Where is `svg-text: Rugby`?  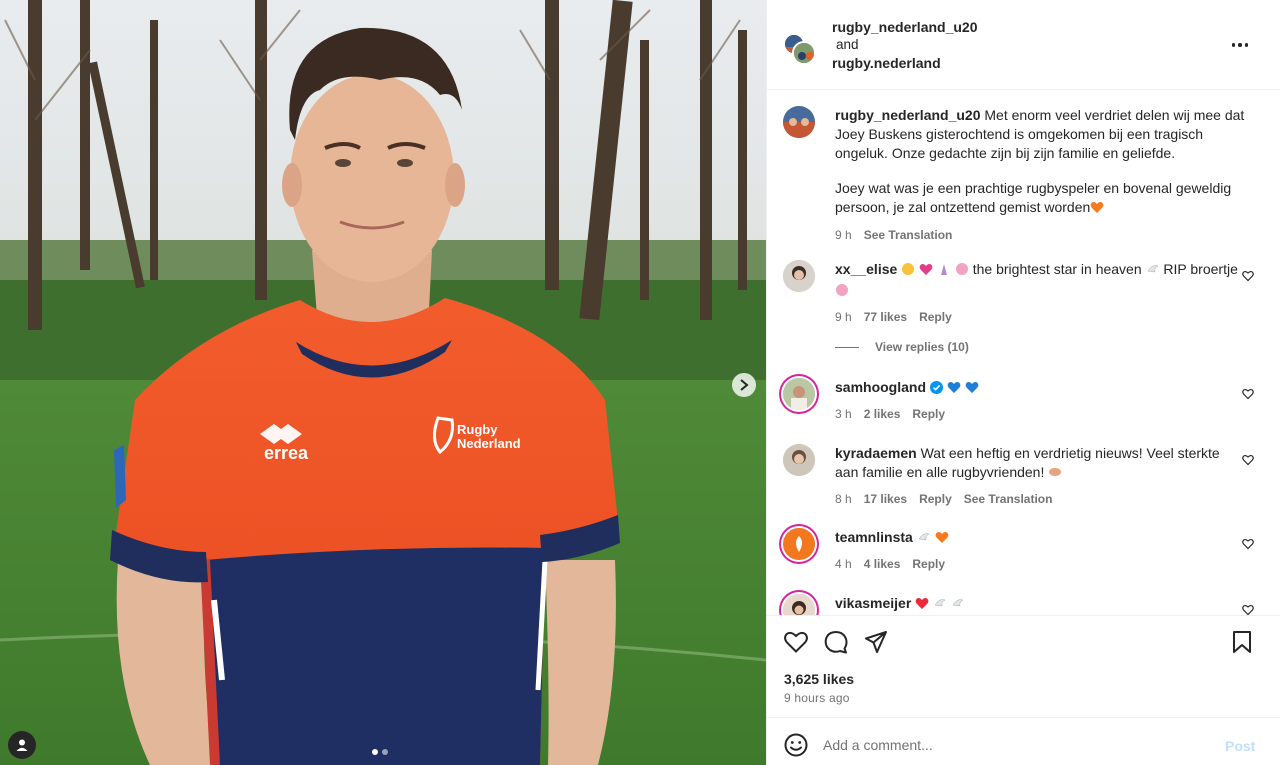 svg-text: Rugby is located at coordinates (477, 429).